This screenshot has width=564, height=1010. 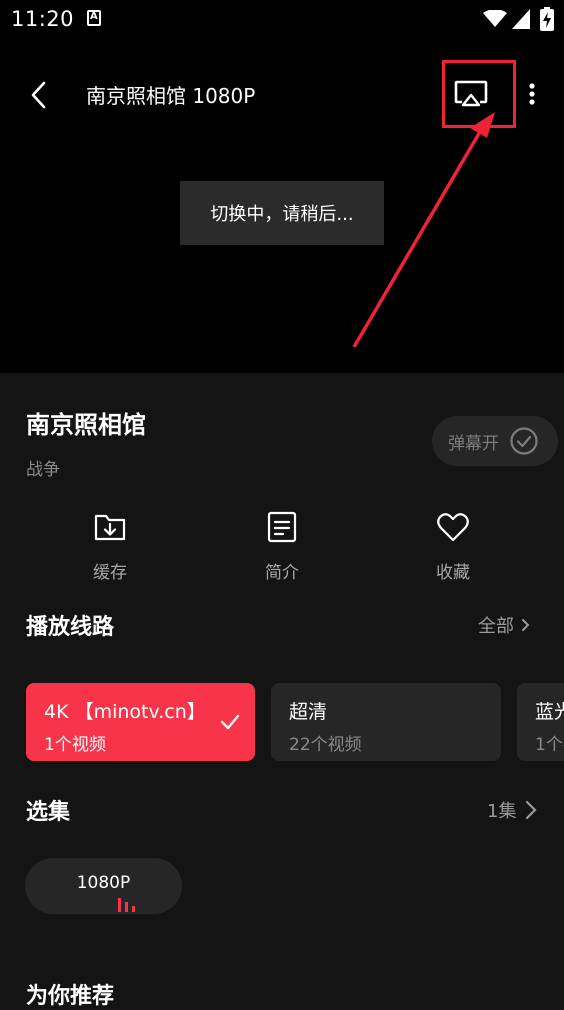 What do you see at coordinates (282, 527) in the screenshot?
I see `document-icon` at bounding box center [282, 527].